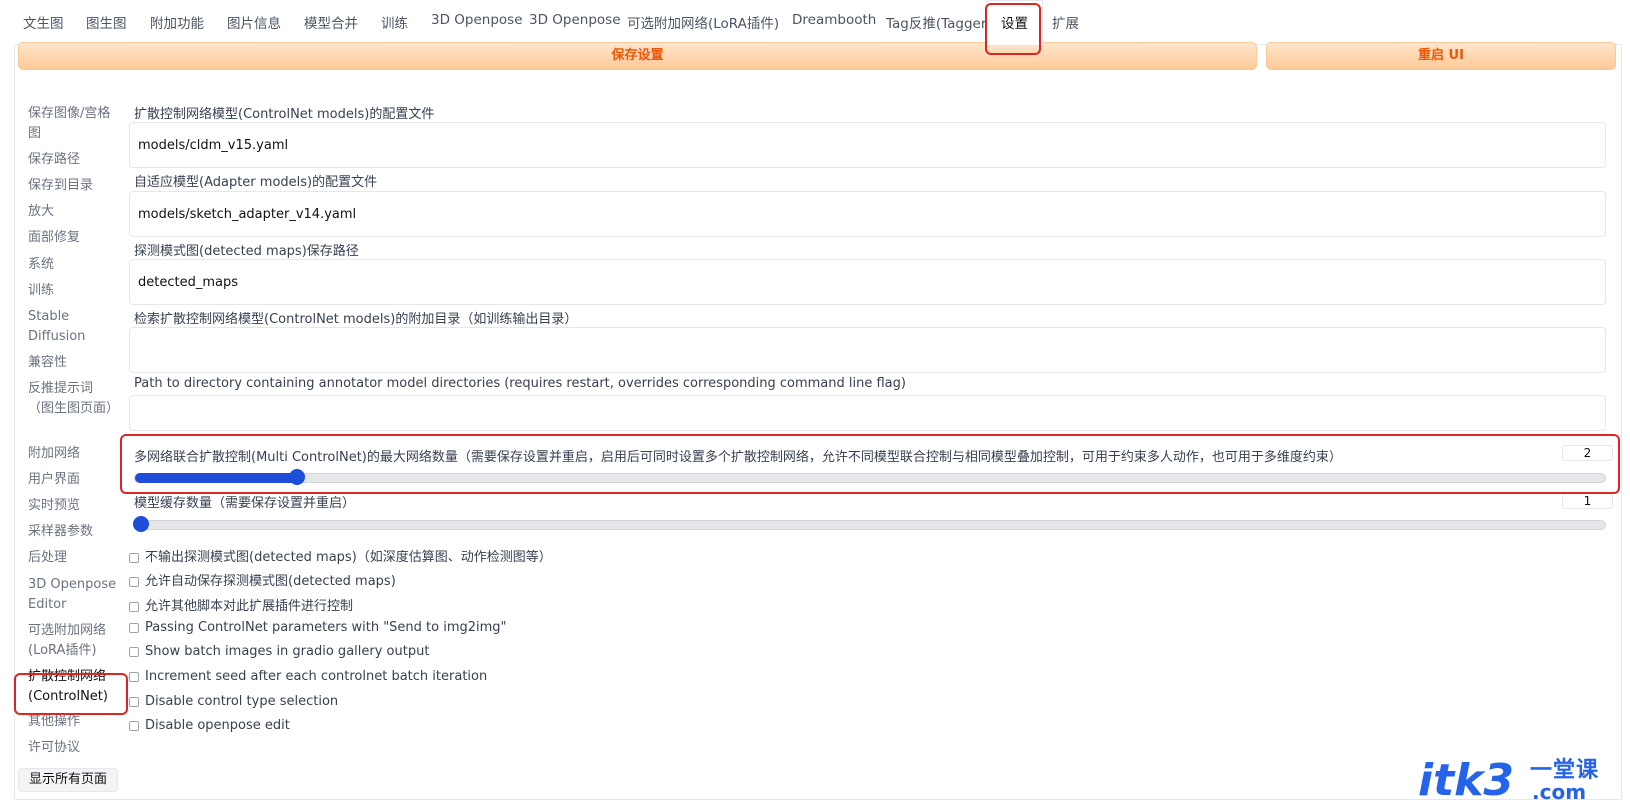  Describe the element at coordinates (177, 22) in the screenshot. I see `tab-extras: 附加功能` at that location.